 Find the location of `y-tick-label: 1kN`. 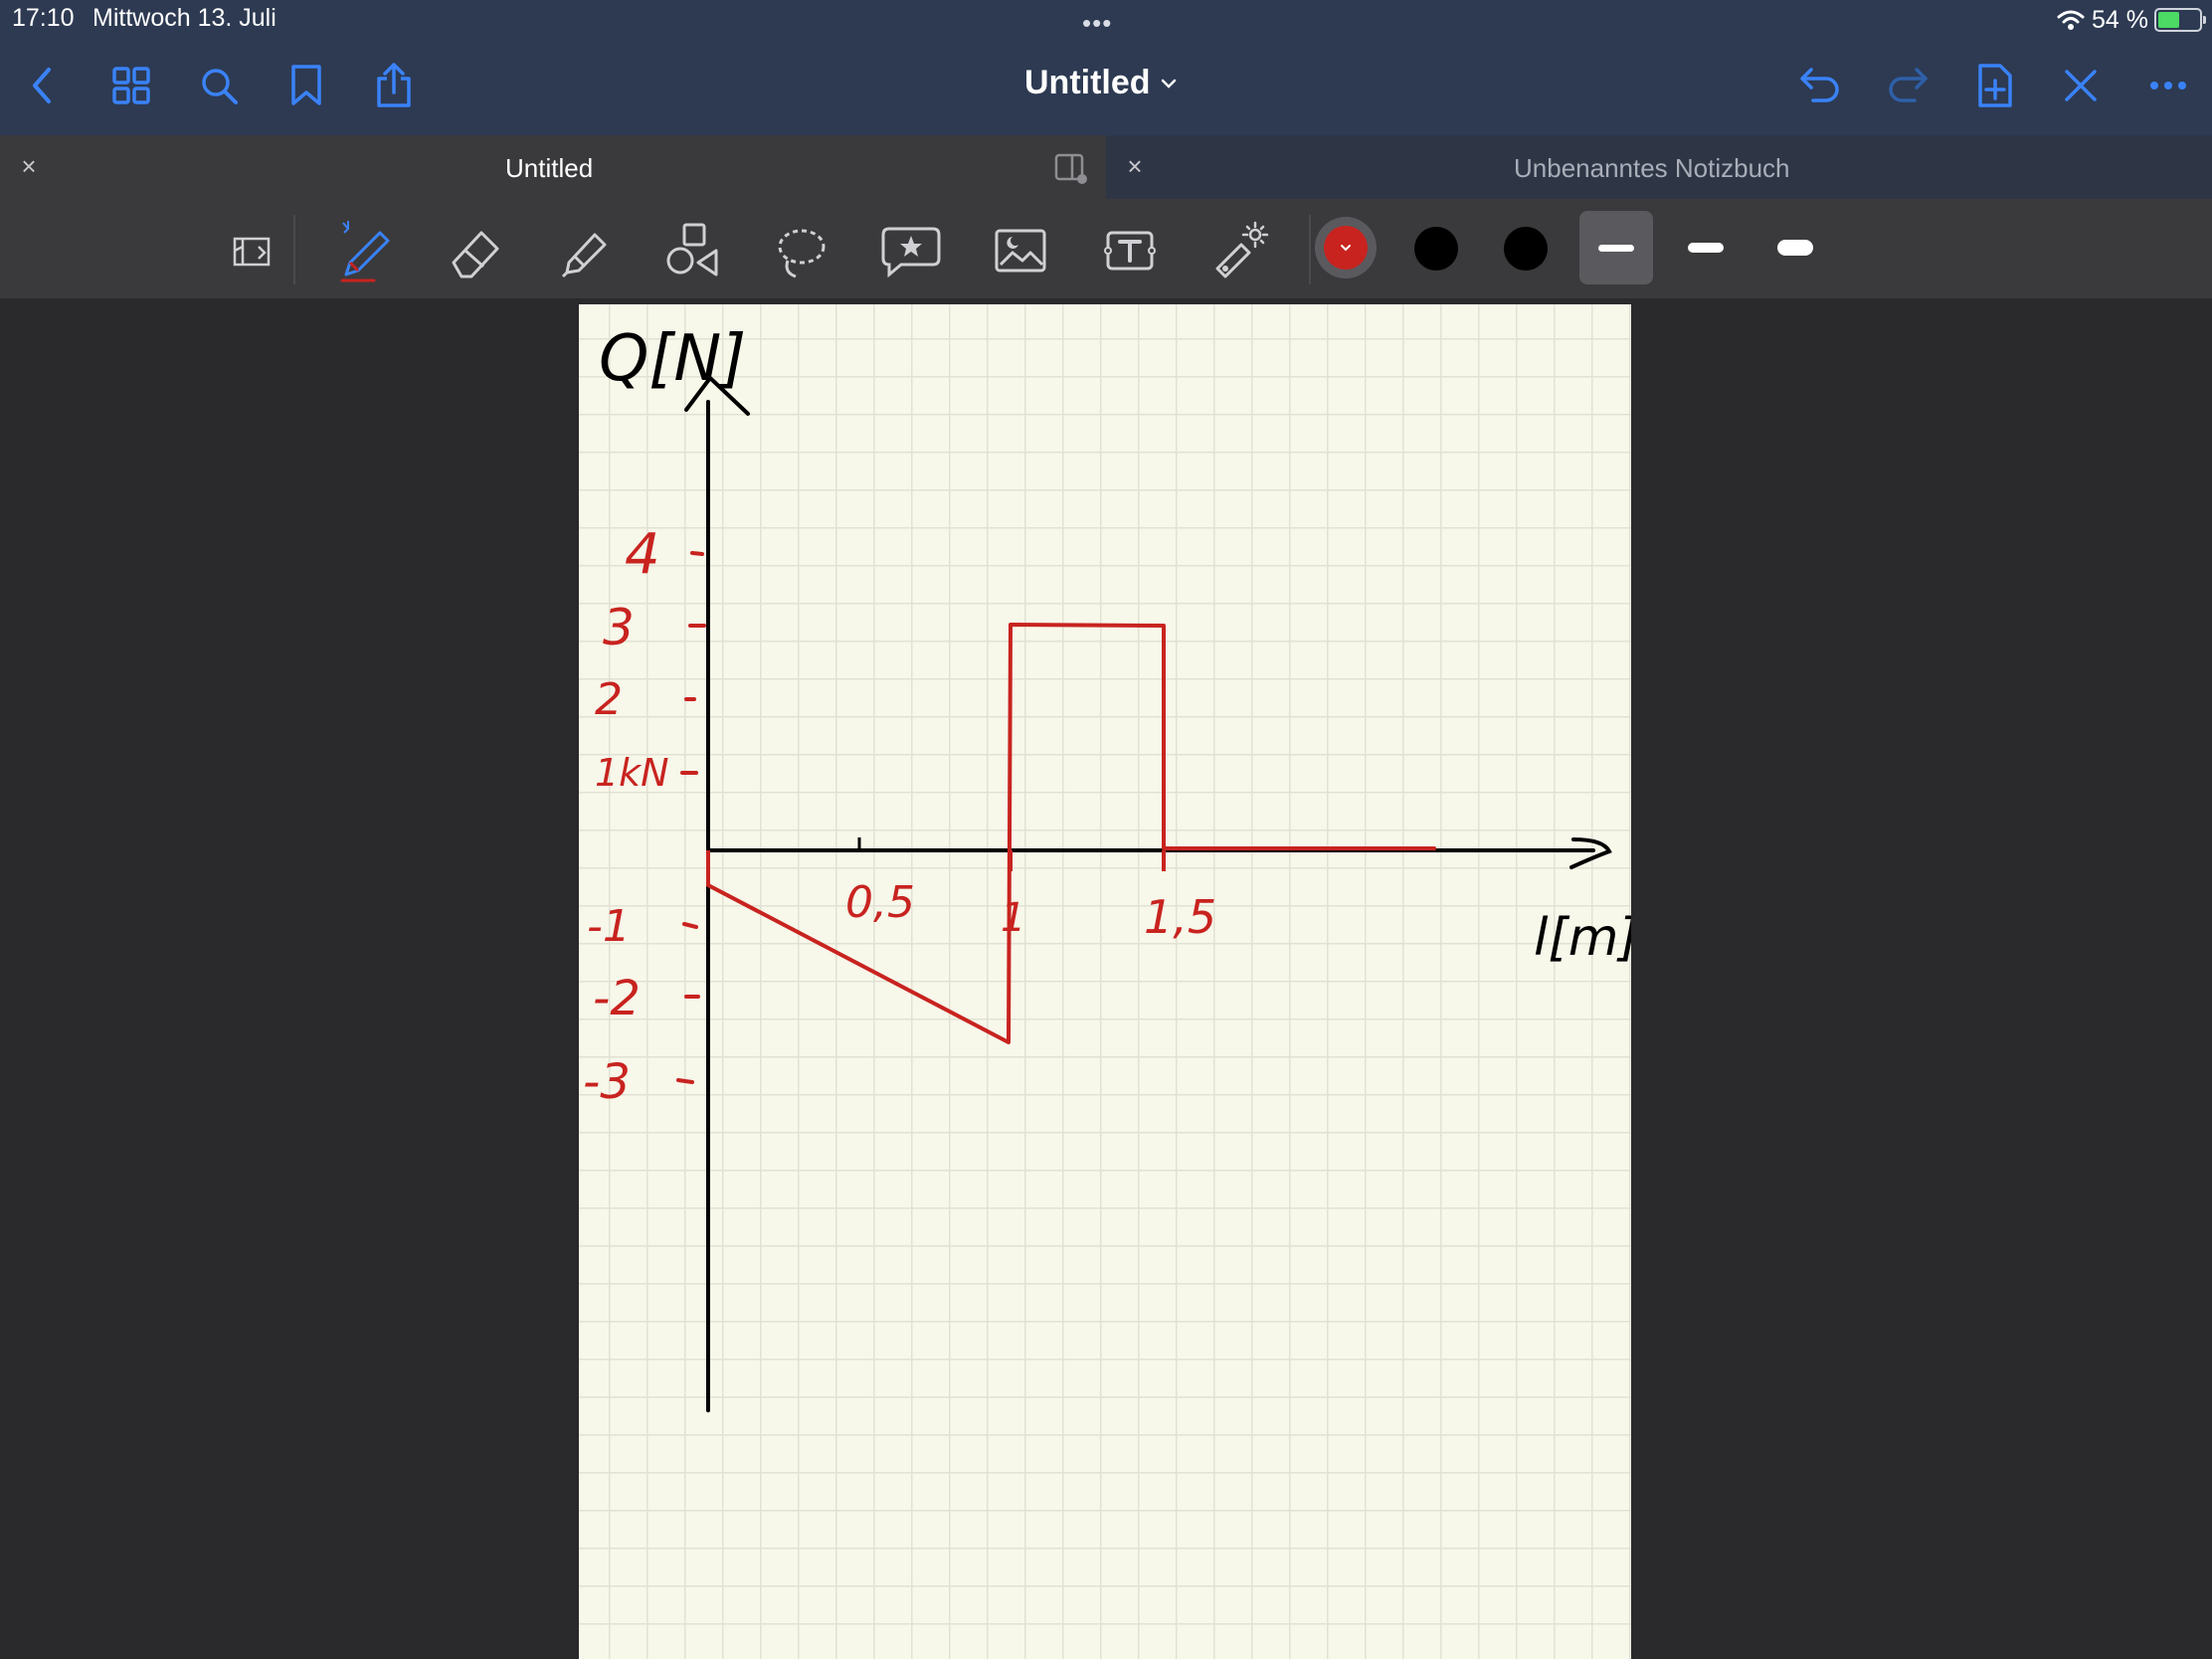

y-tick-label: 1kN is located at coordinates (632, 773).